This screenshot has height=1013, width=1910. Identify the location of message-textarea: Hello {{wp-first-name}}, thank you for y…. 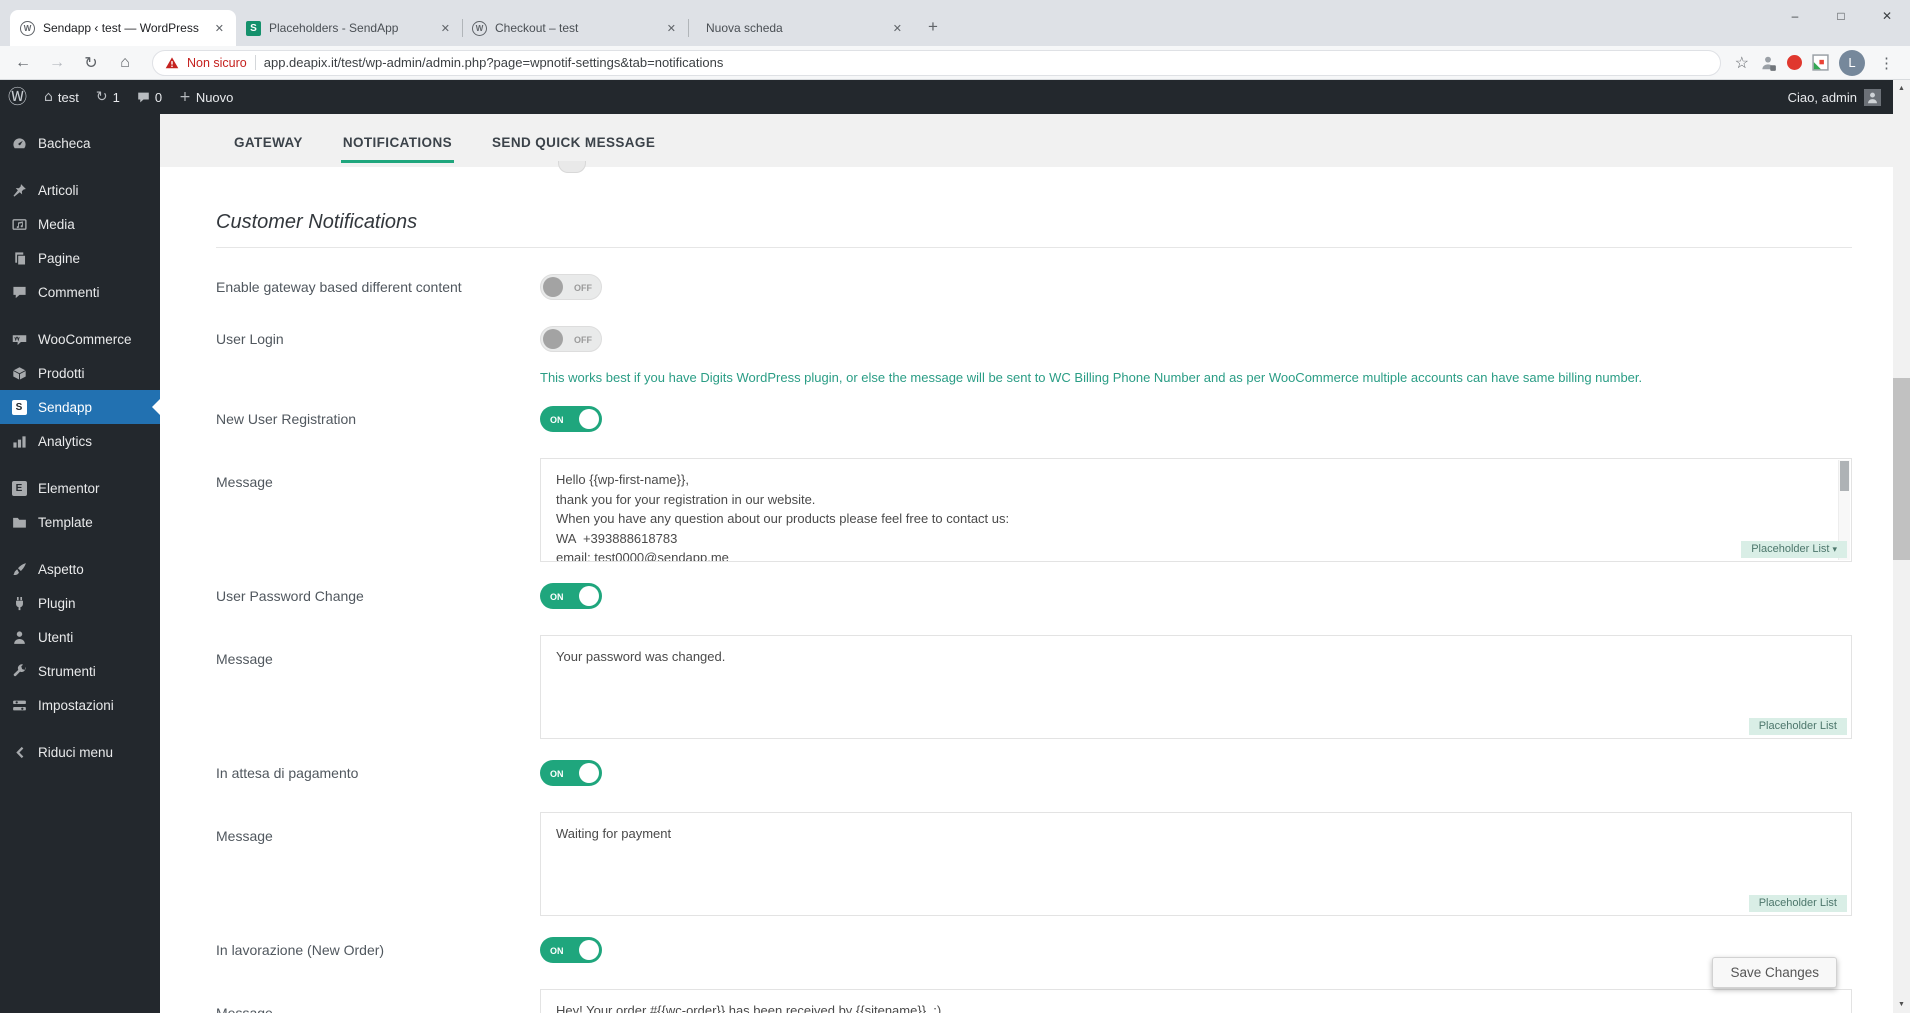
(1196, 510).